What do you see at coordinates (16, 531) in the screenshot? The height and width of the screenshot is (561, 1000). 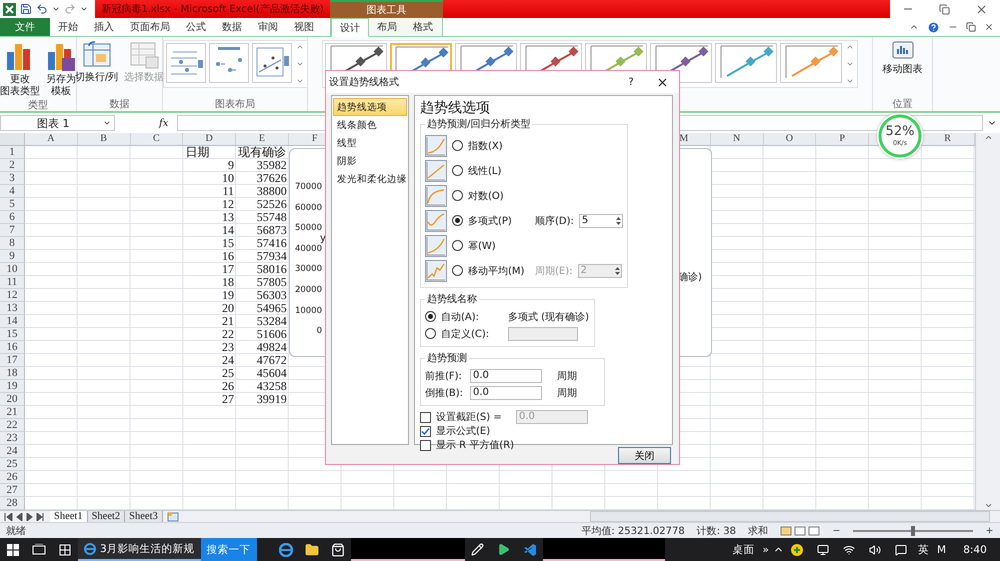 I see `status-text: 就绪` at bounding box center [16, 531].